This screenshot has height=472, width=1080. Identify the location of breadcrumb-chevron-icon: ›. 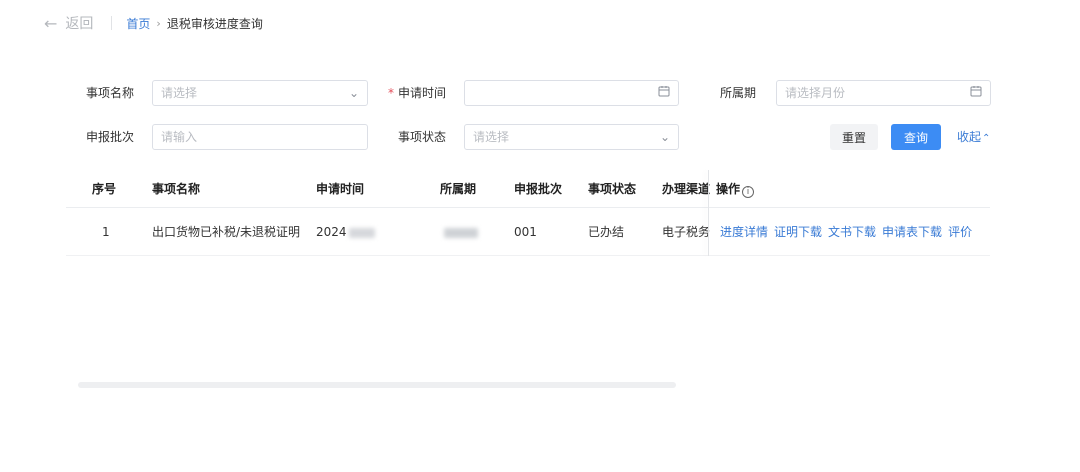
(158, 23).